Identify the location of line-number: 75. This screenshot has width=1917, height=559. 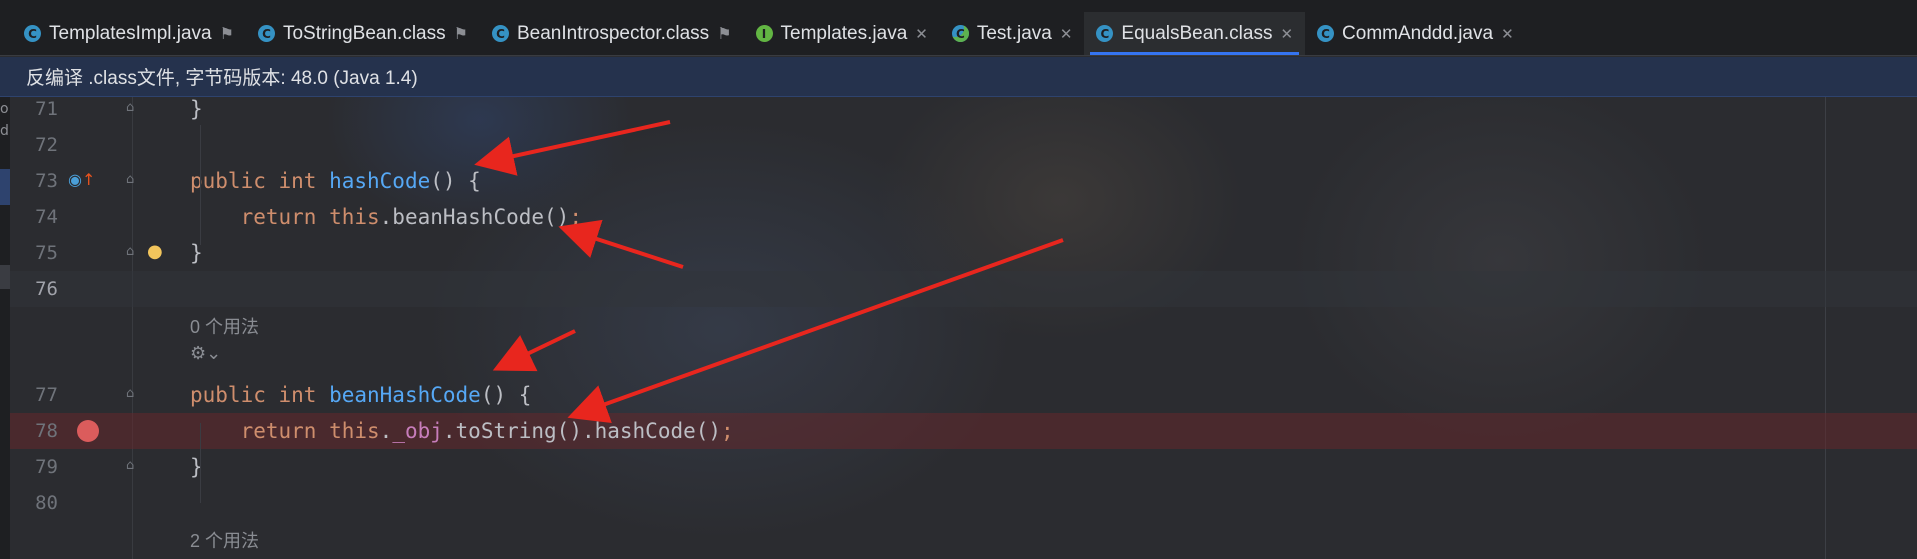
(34, 253).